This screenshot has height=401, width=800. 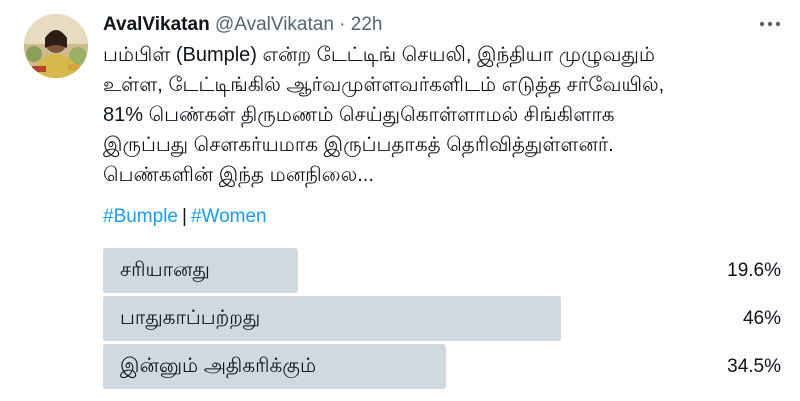 What do you see at coordinates (761, 318) in the screenshot?
I see `poll-option-percent: 46%` at bounding box center [761, 318].